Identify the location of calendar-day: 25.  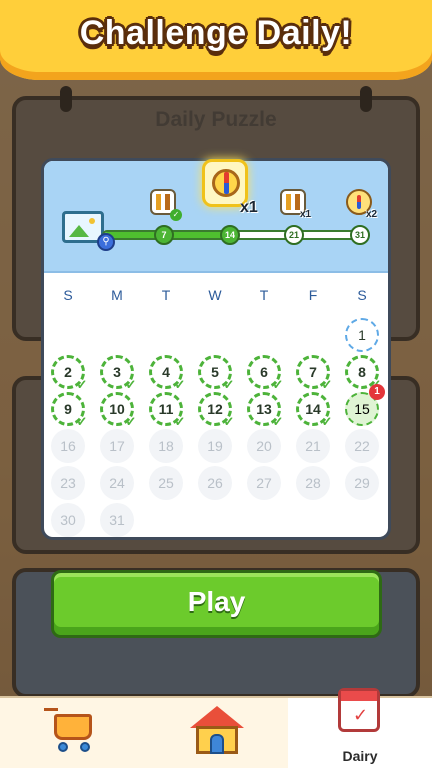
(166, 483).